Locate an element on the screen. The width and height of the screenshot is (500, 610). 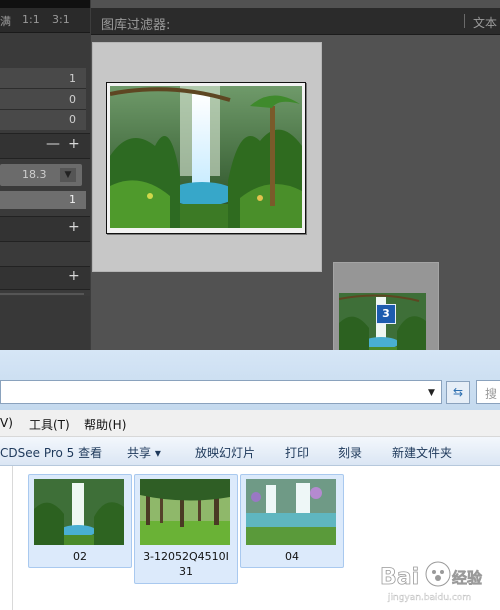
file-item: 02 is located at coordinates (80, 521).